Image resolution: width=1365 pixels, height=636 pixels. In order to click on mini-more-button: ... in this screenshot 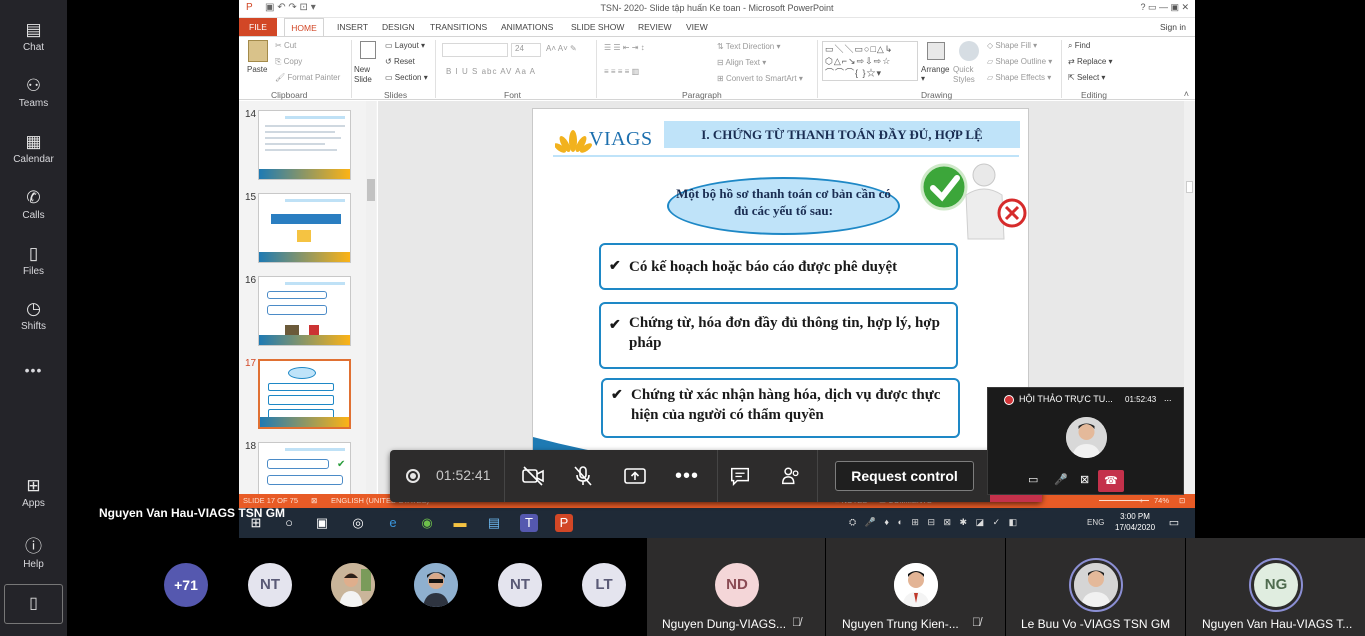, I will do `click(1168, 398)`.